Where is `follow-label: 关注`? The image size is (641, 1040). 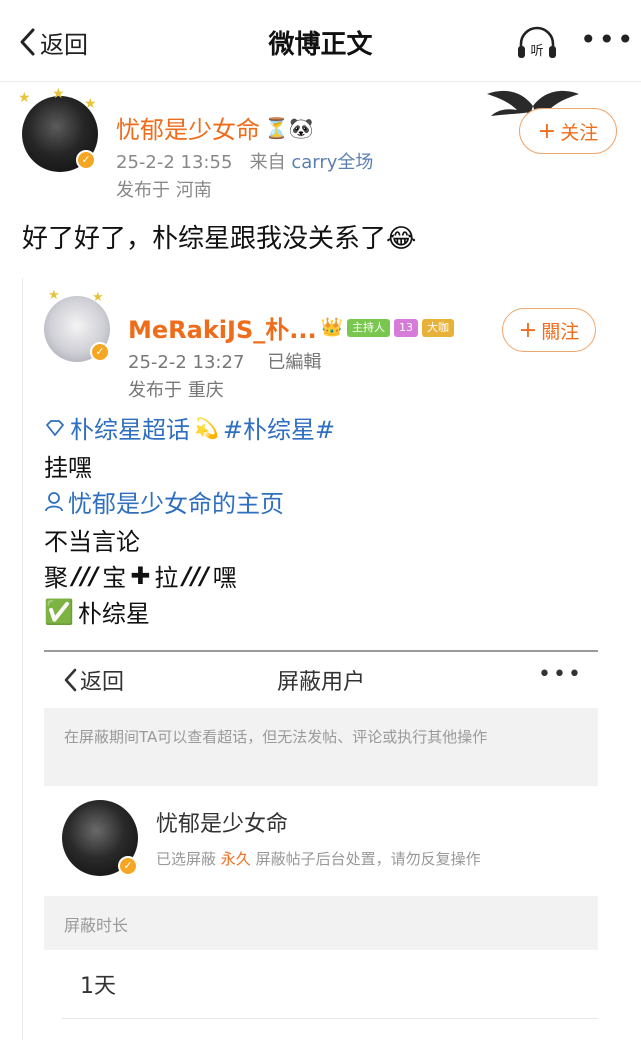
follow-label: 关注 is located at coordinates (579, 132).